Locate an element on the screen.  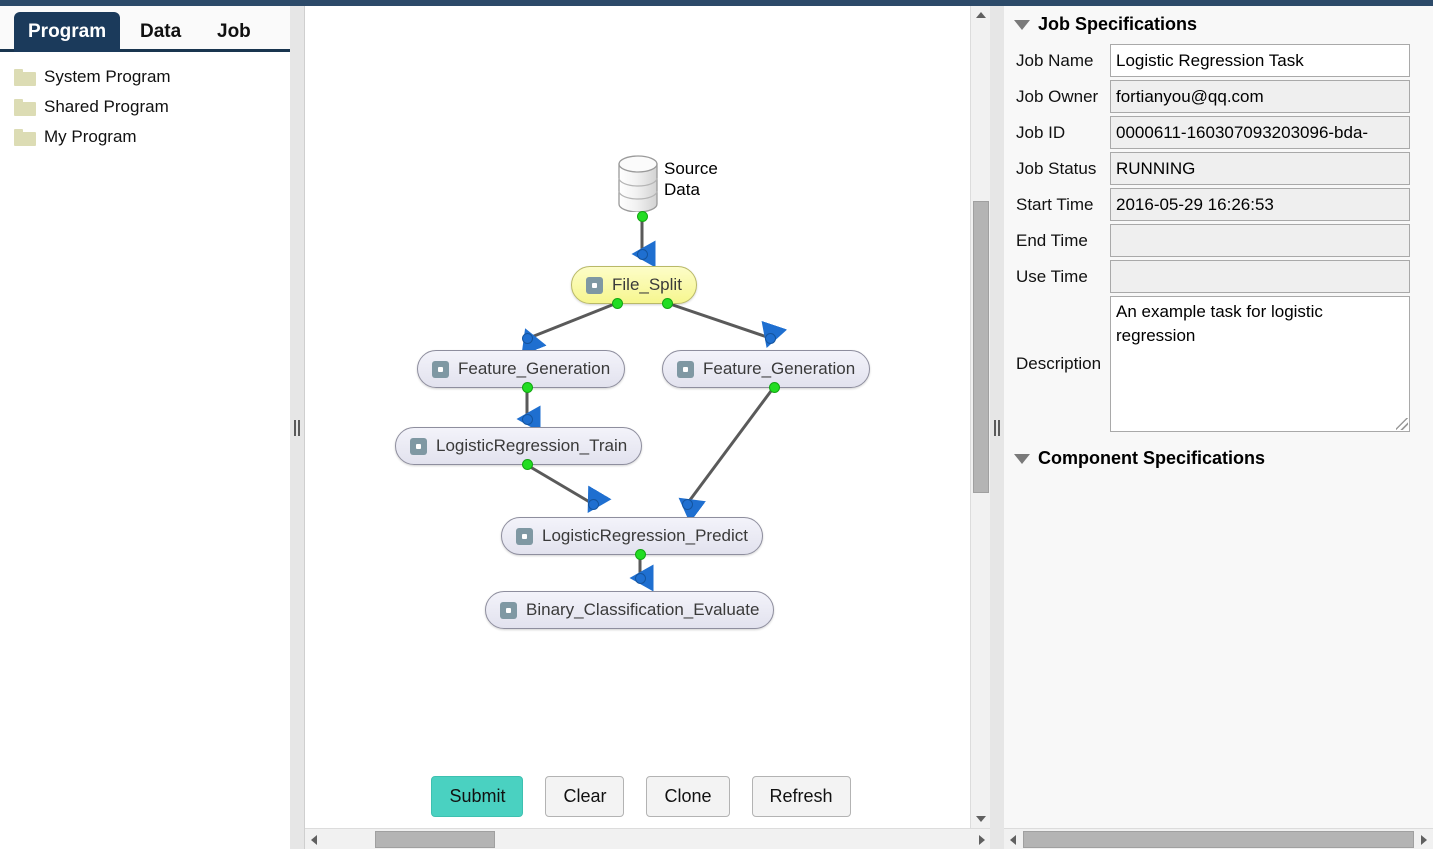
canvas-vertical-scrollbar is located at coordinates (980, 417).